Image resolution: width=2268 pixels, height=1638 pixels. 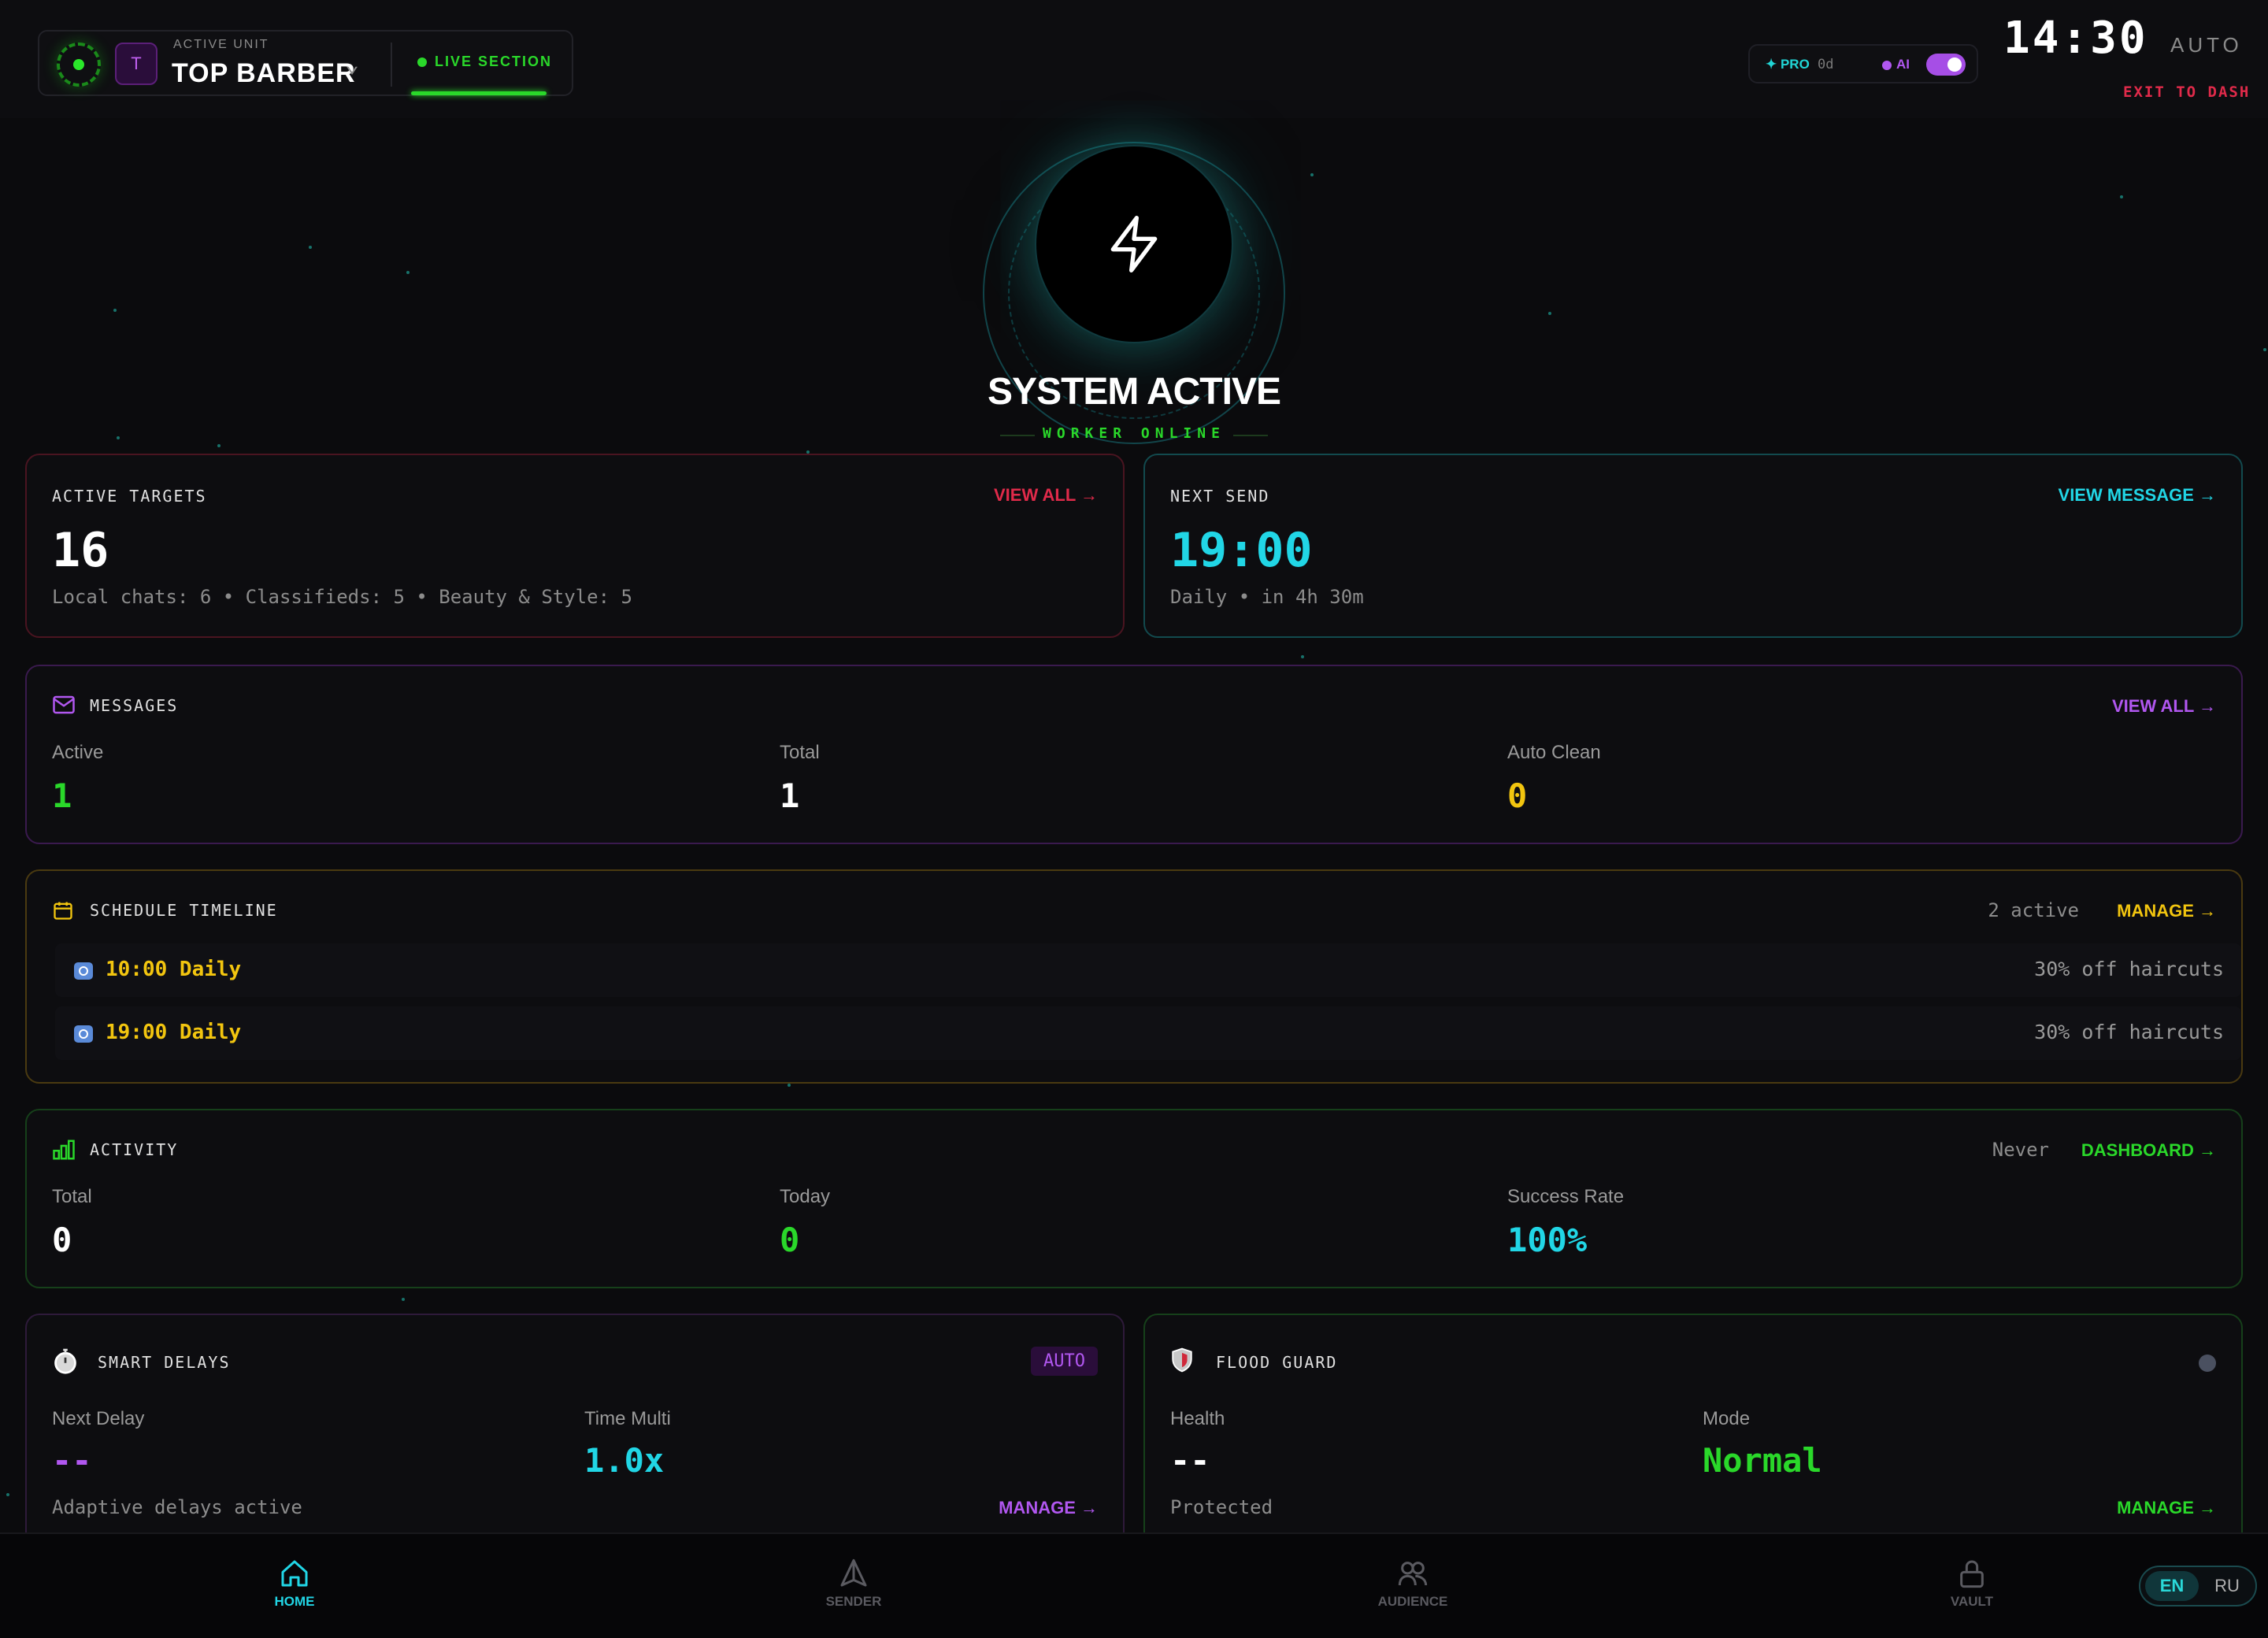 I want to click on next-delay-label: Next Delay, so click(x=98, y=1418).